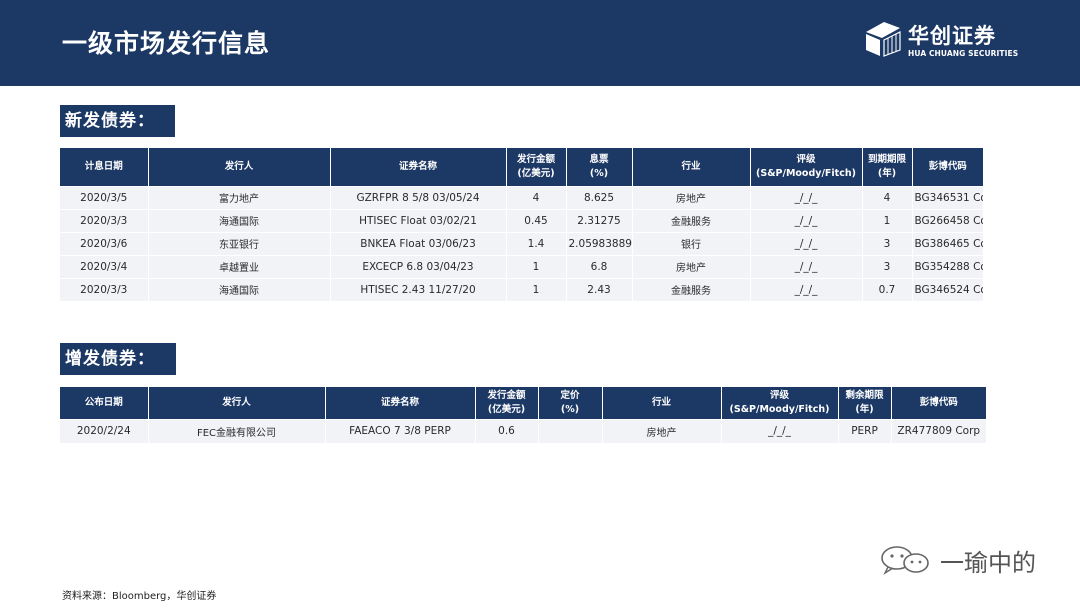  What do you see at coordinates (104, 266) in the screenshot?
I see `table-cell: 2020/3/4` at bounding box center [104, 266].